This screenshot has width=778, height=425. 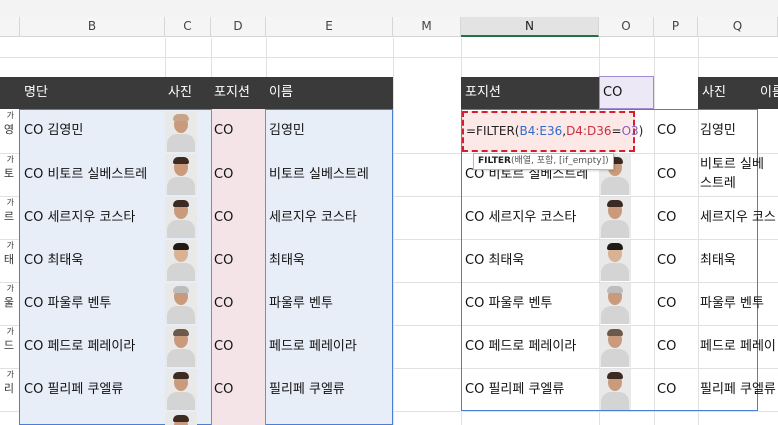 What do you see at coordinates (287, 260) in the screenshot?
I see `name-cell: 최태욱` at bounding box center [287, 260].